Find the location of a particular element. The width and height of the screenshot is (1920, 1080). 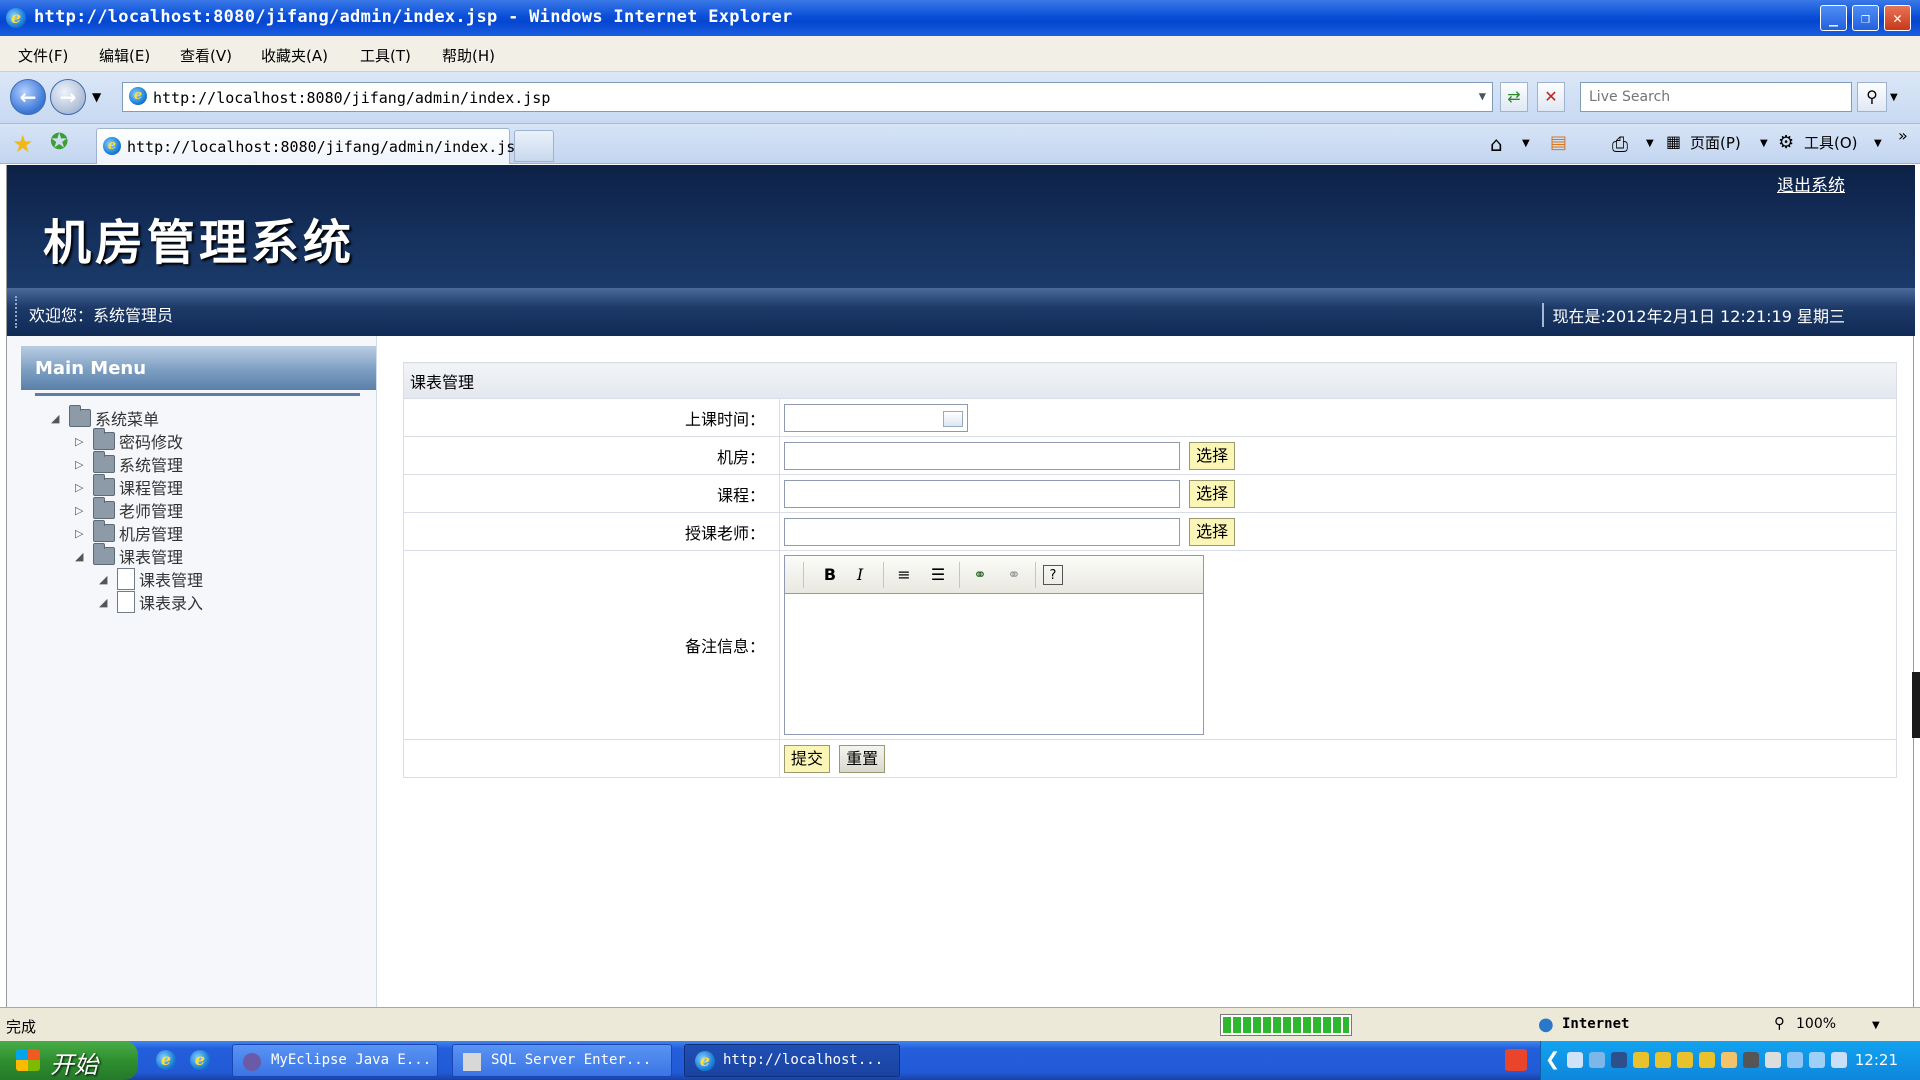

unlink-icon: ⚭ is located at coordinates (1014, 575).